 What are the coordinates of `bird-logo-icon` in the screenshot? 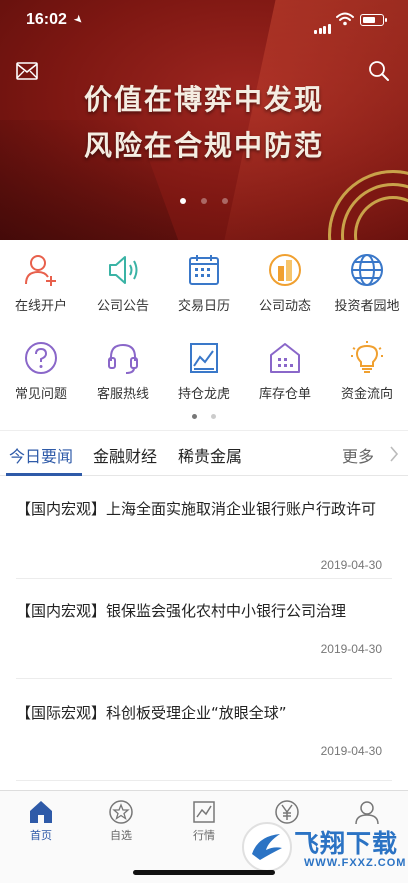 It's located at (267, 847).